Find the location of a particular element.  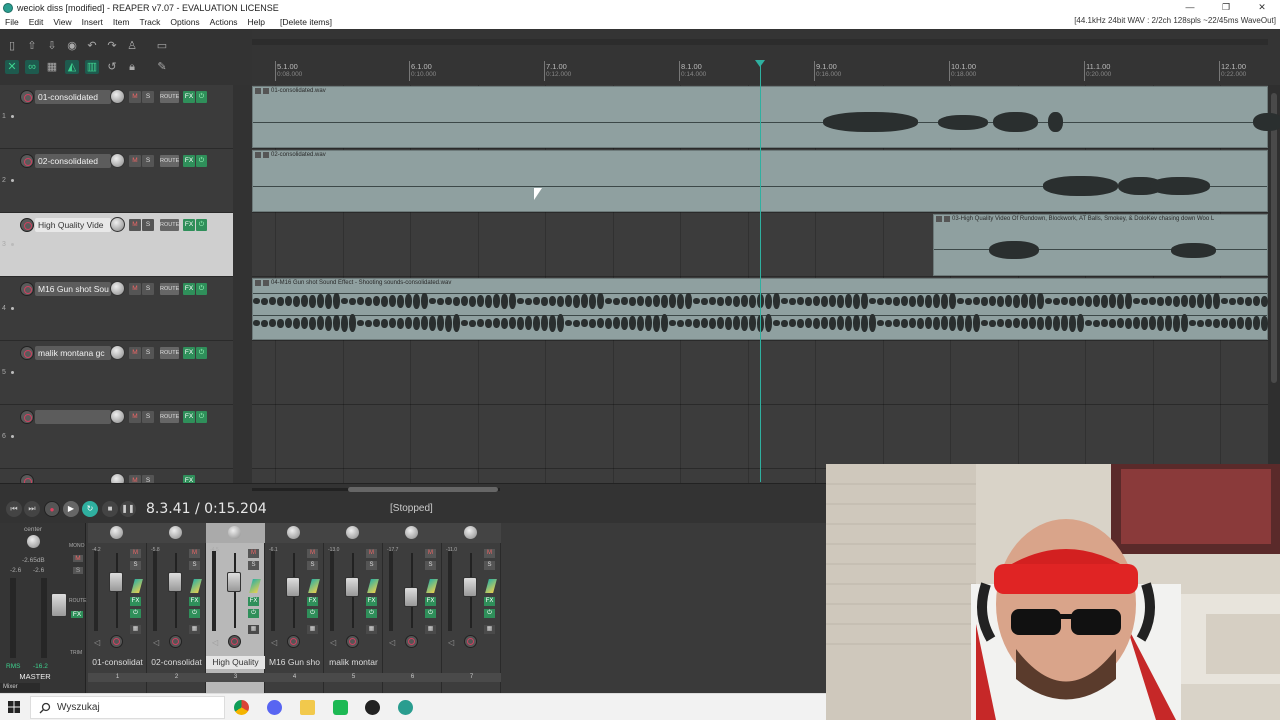

chrome-icon is located at coordinates (241, 707).